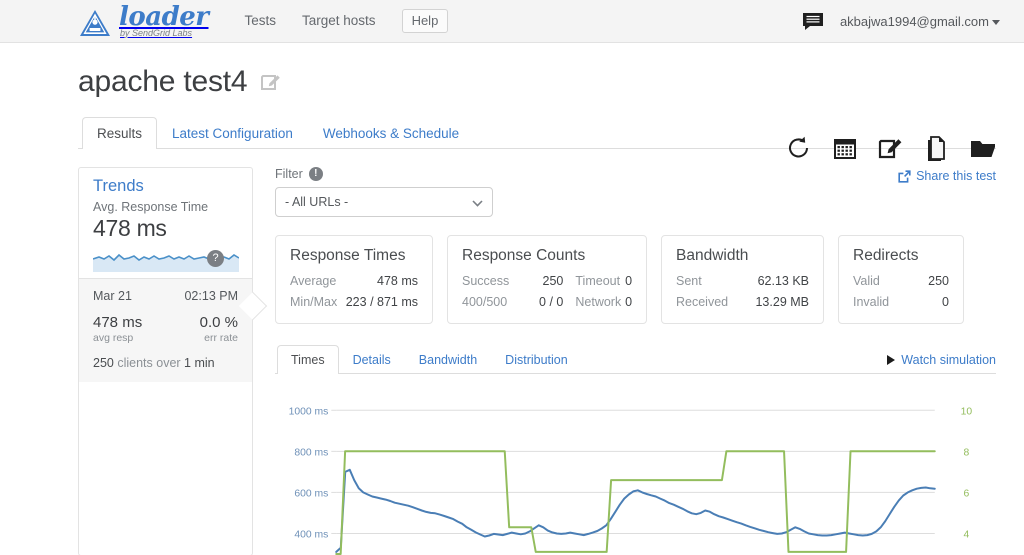 This screenshot has width=1024, height=555. I want to click on trends-avg-value: 478 ms, so click(130, 228).